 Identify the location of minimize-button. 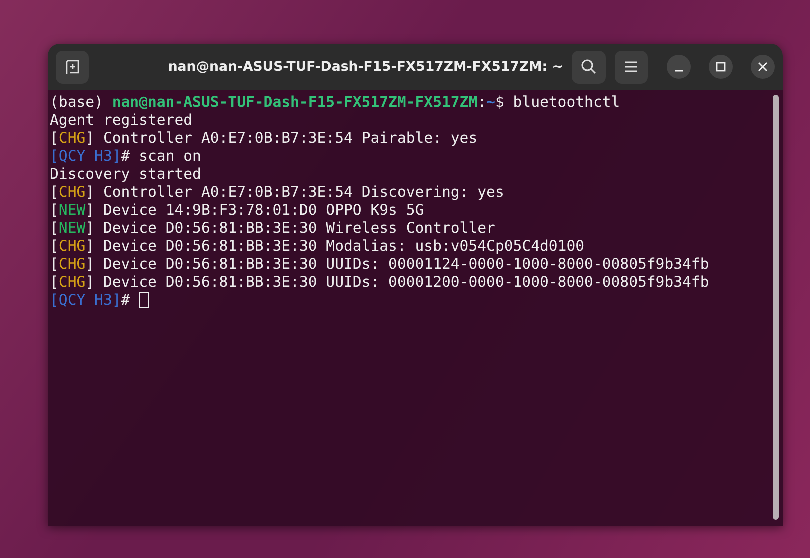
(678, 67).